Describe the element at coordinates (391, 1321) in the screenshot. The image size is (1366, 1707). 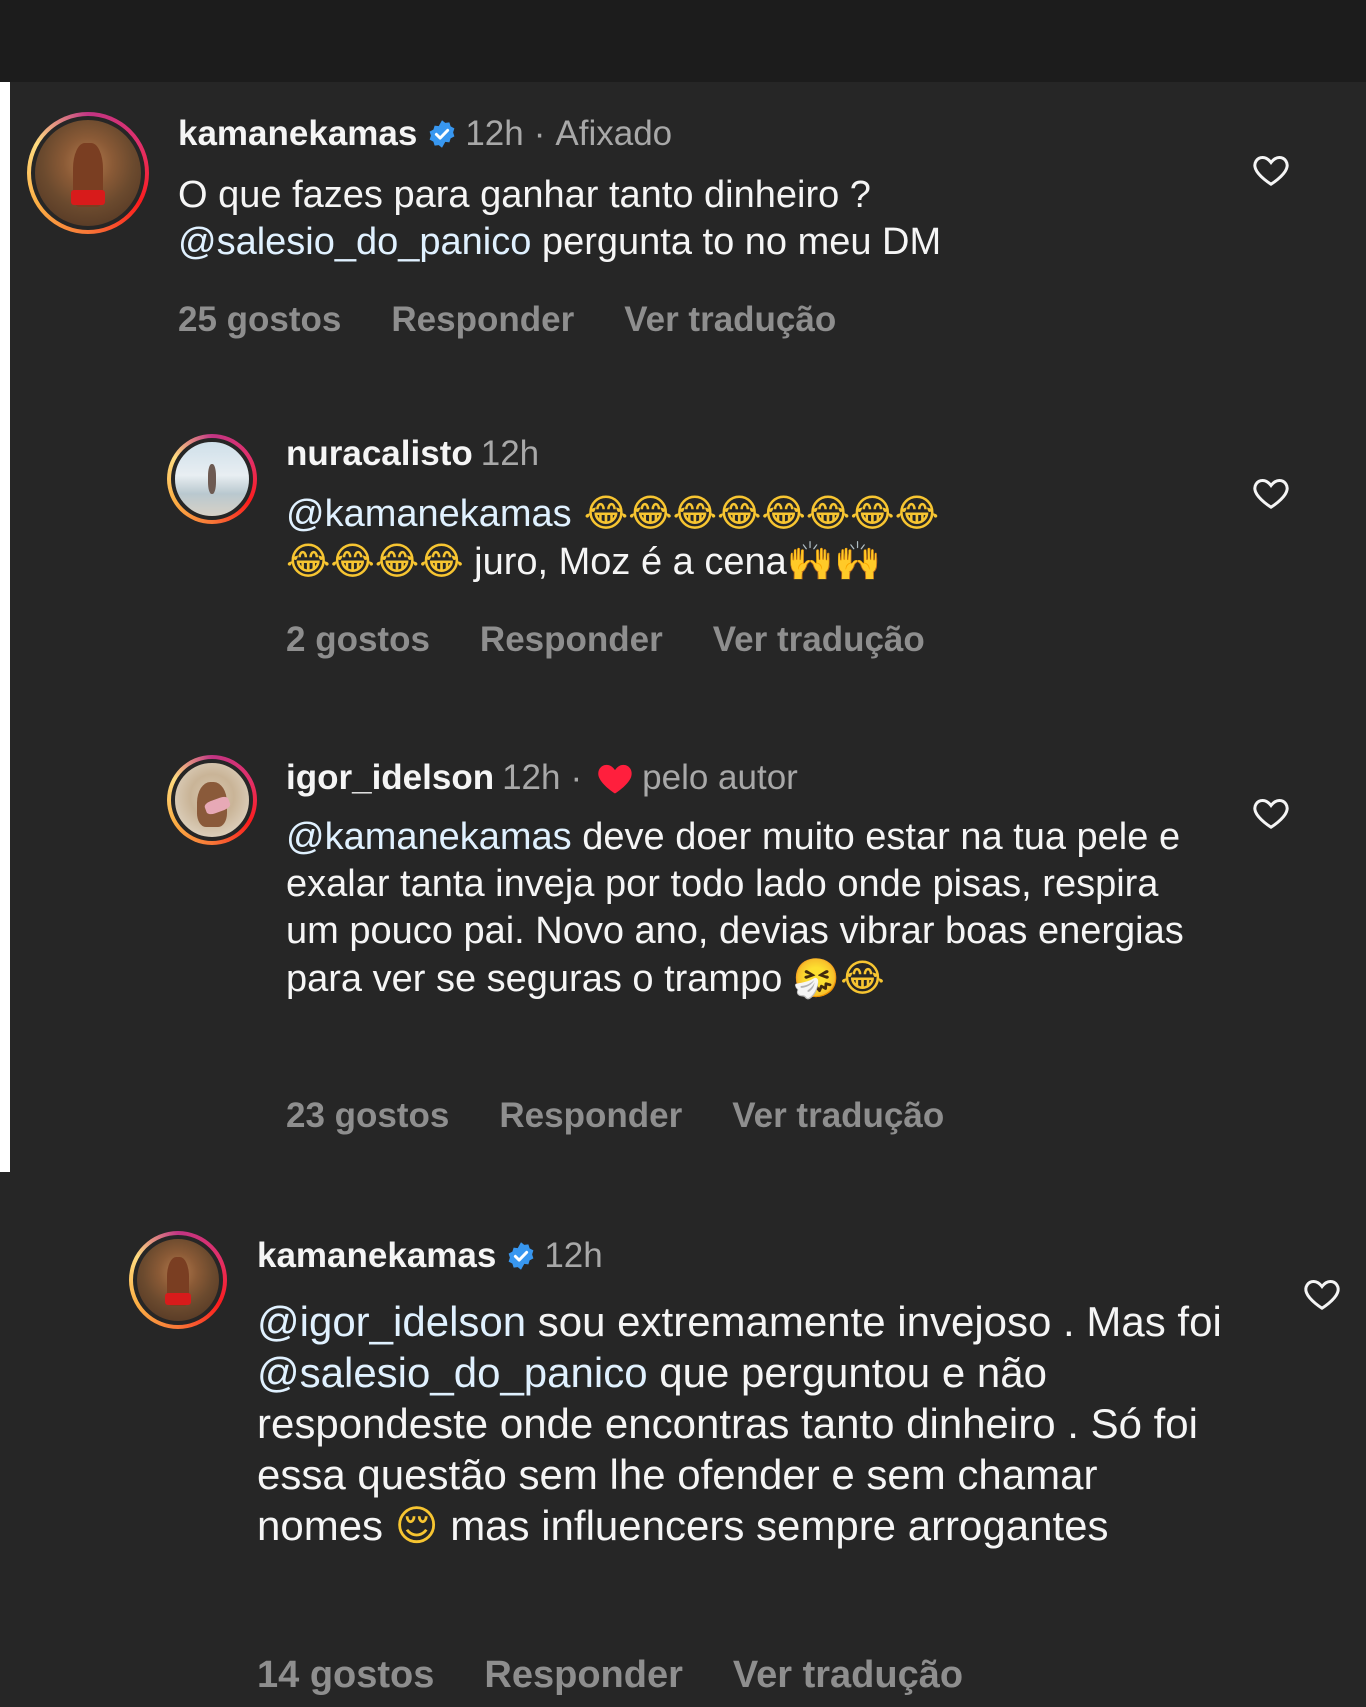
I see `mention-link: @igor_idelson` at that location.